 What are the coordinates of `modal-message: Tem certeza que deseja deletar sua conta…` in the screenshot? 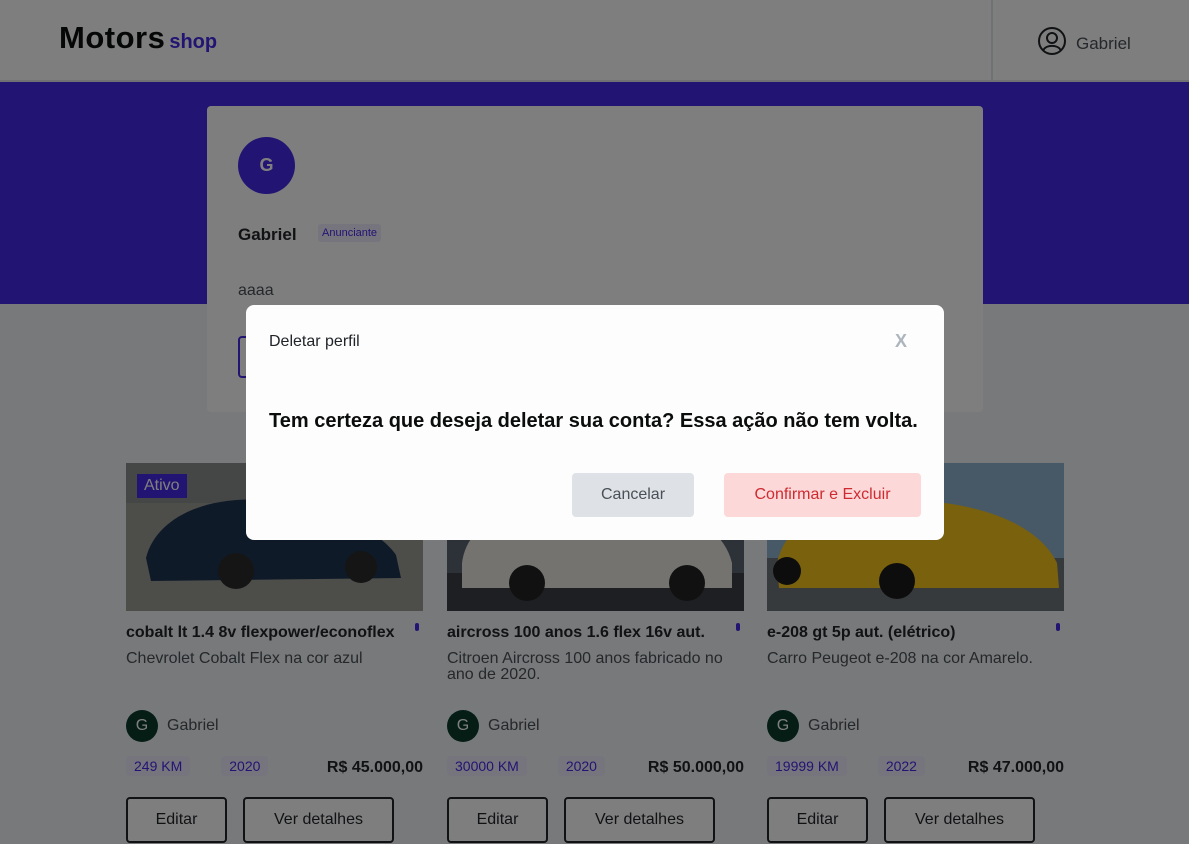 It's located at (593, 421).